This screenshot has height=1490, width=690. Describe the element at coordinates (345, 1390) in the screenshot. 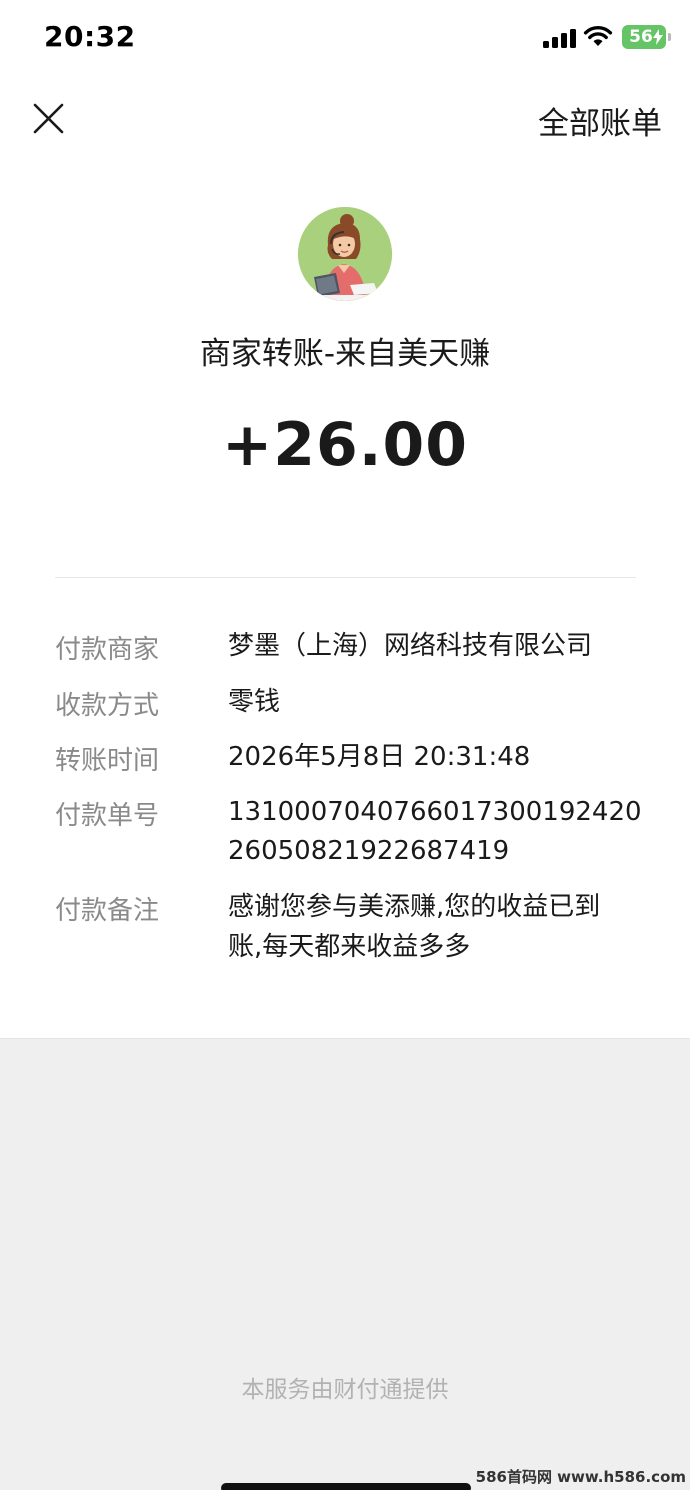

I see `provider-note: 本服务由财付通提供` at that location.